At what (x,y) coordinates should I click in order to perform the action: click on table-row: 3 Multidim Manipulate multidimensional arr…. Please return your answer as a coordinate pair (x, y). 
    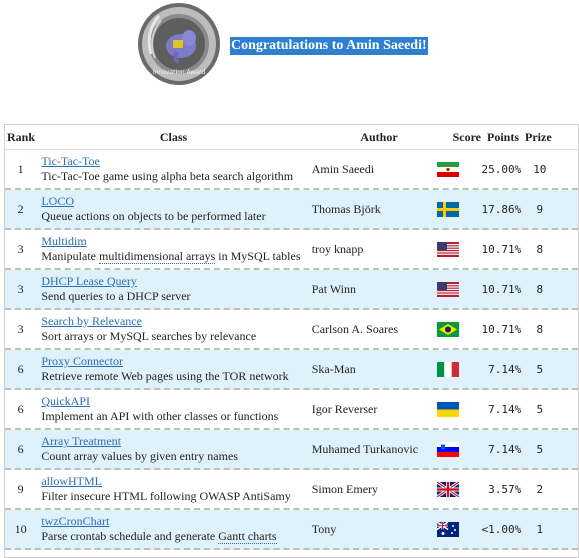
    Looking at the image, I should click on (291, 250).